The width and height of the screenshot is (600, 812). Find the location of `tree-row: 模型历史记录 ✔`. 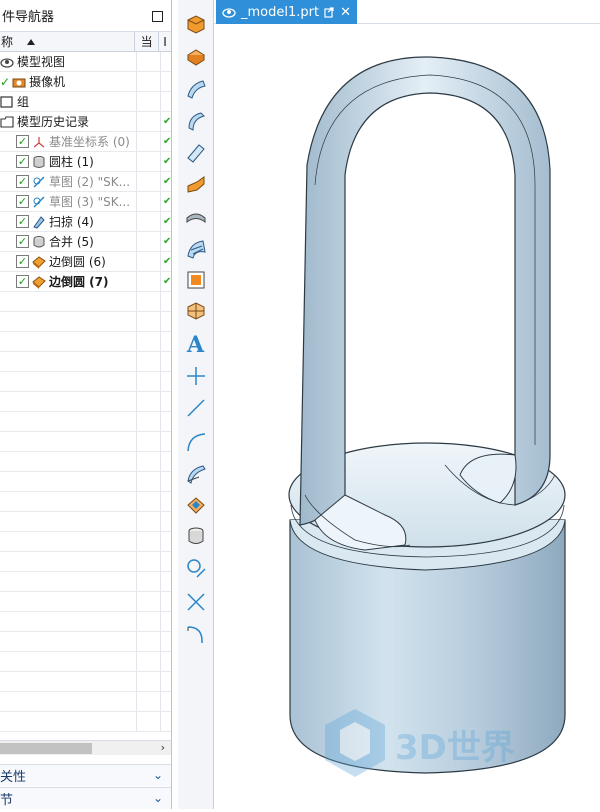

tree-row: 模型历史记录 ✔ is located at coordinates (85, 122).